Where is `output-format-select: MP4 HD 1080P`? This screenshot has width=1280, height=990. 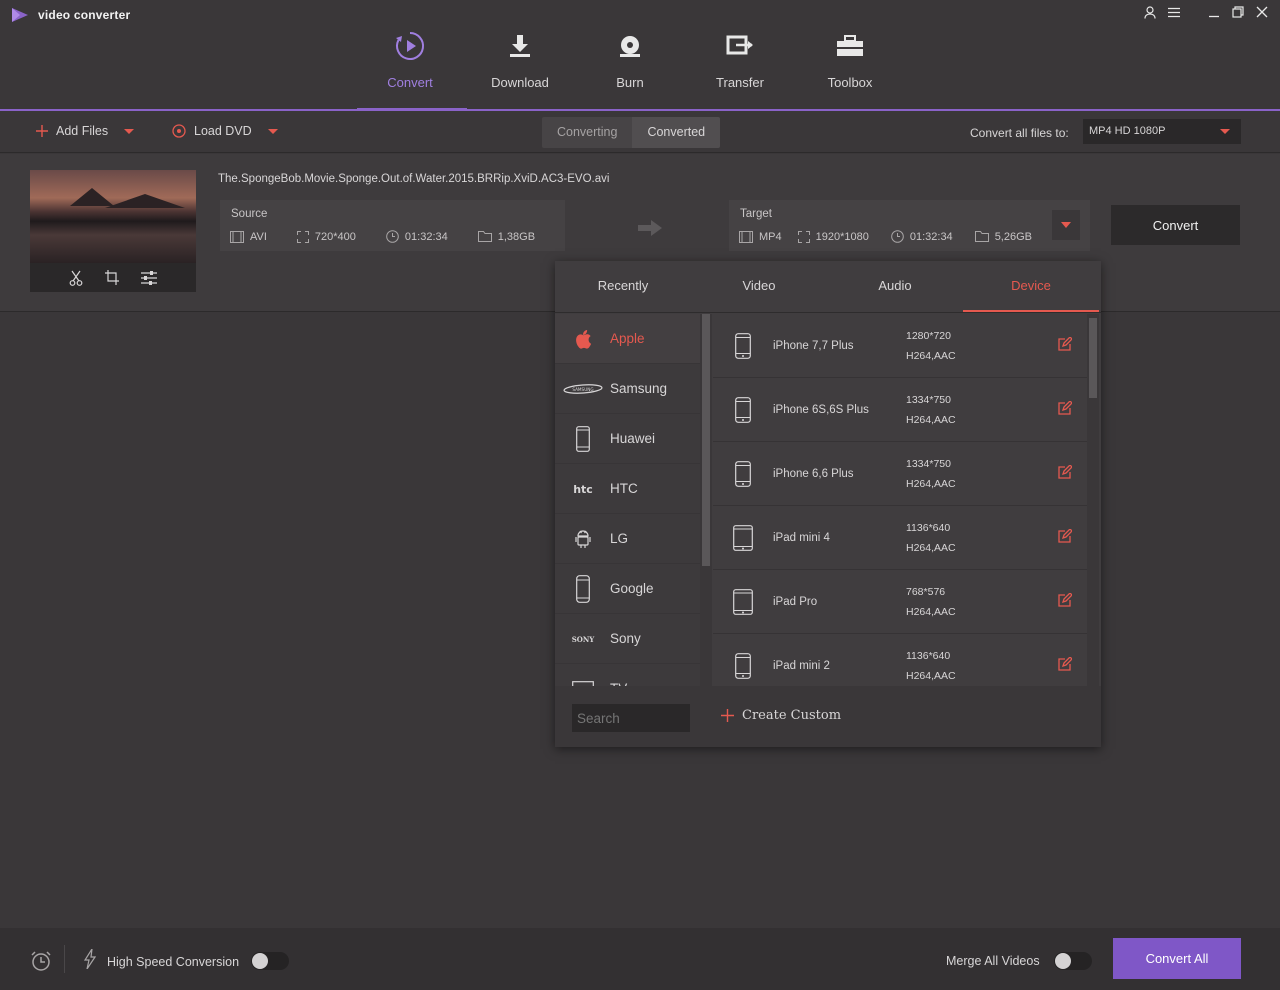
output-format-select: MP4 HD 1080P is located at coordinates (1162, 131).